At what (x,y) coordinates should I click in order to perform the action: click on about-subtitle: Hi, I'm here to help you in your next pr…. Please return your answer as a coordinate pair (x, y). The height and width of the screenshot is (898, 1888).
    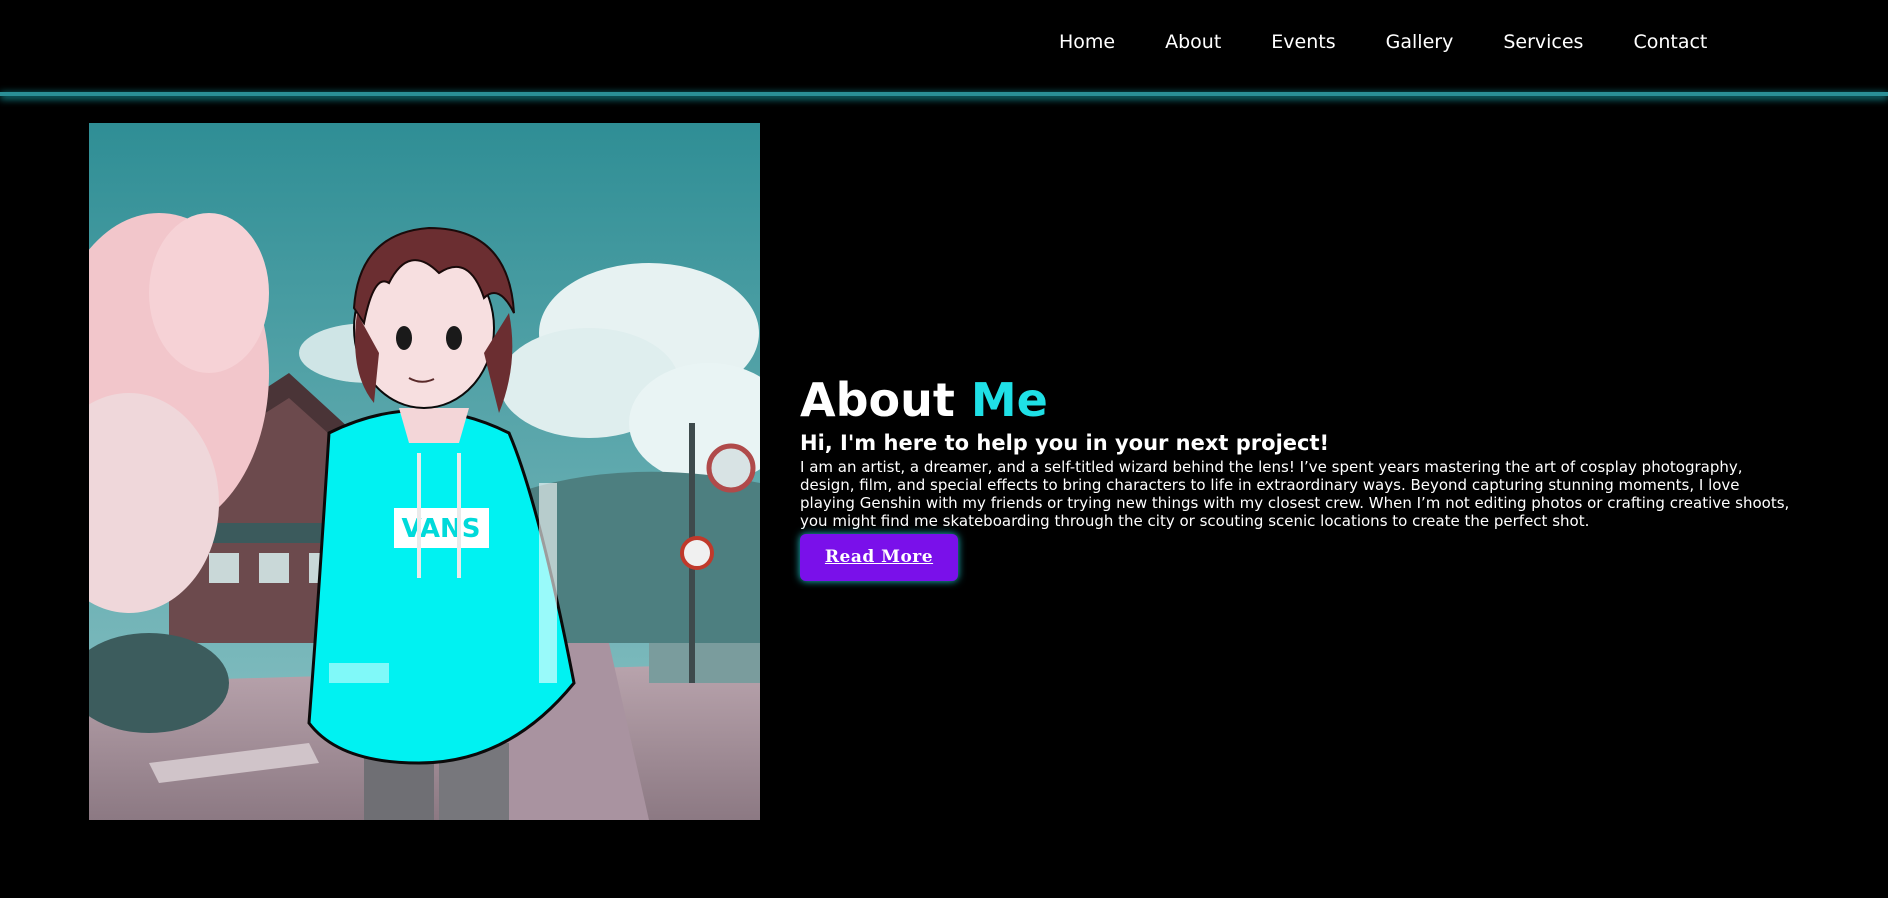
    Looking at the image, I should click on (1065, 443).